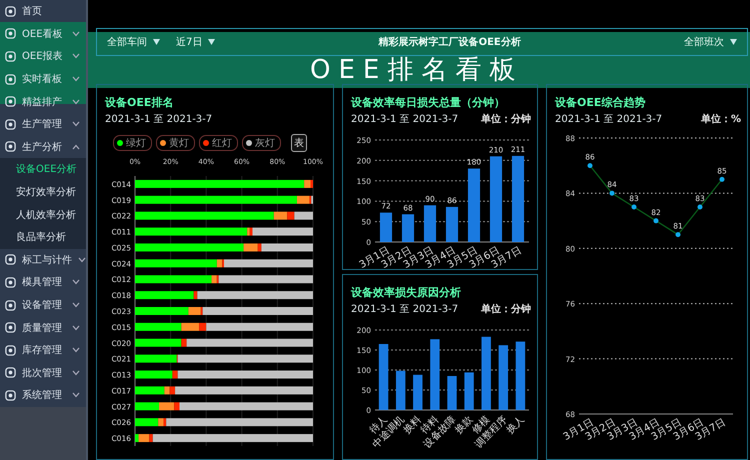 The width and height of the screenshot is (750, 460). What do you see at coordinates (600, 102) in the screenshot?
I see `panel-title: 设备OEE综合趋势` at bounding box center [600, 102].